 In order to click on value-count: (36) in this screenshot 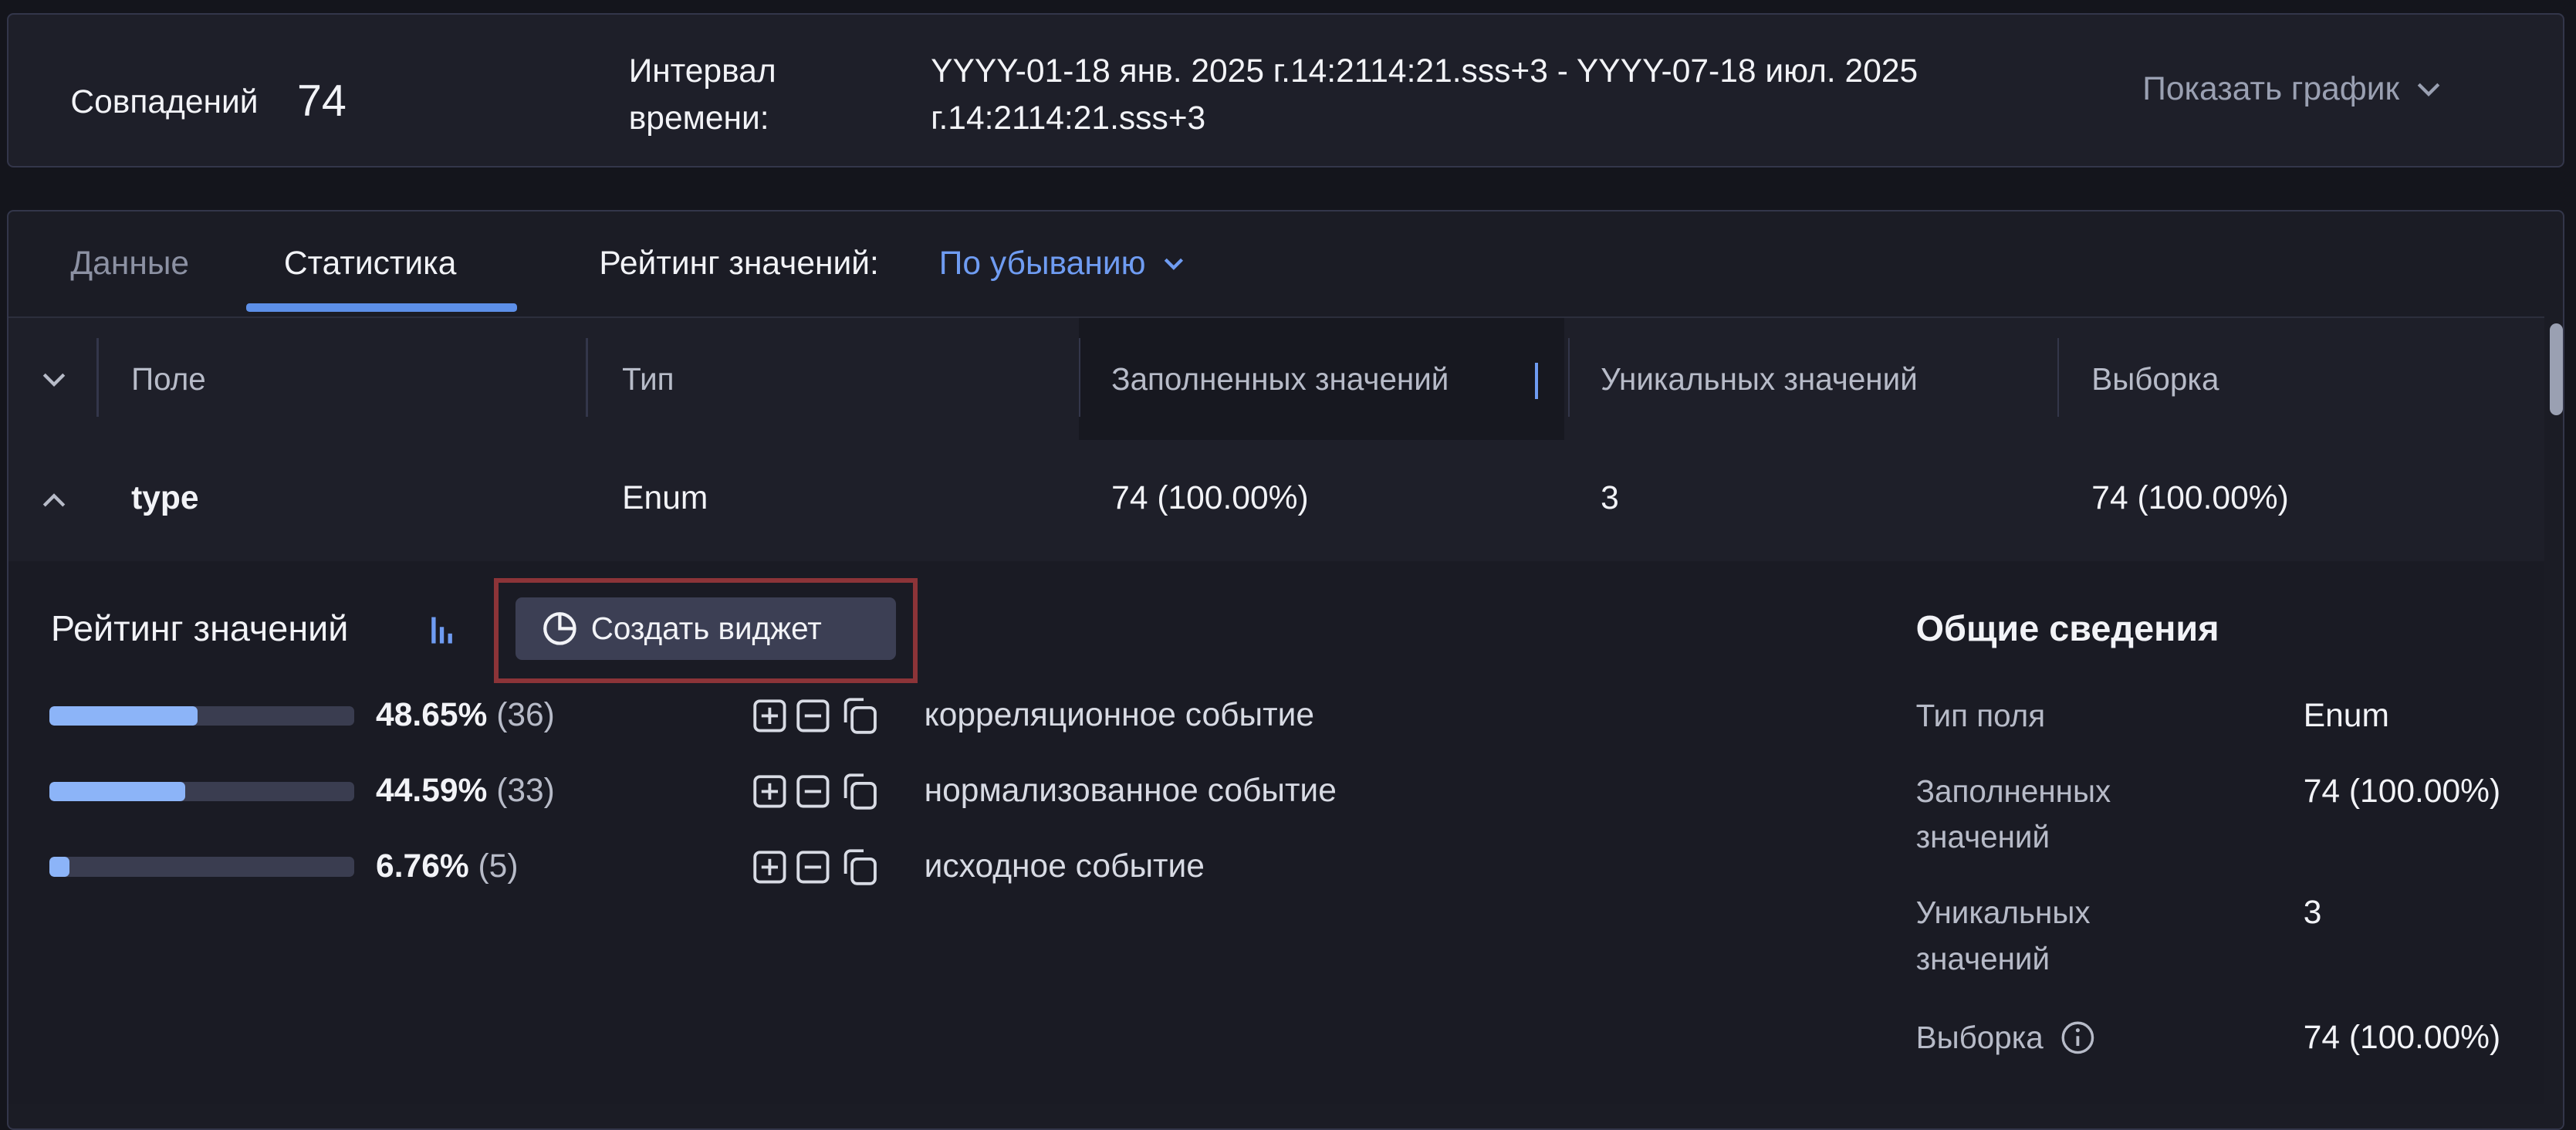, I will do `click(525, 714)`.